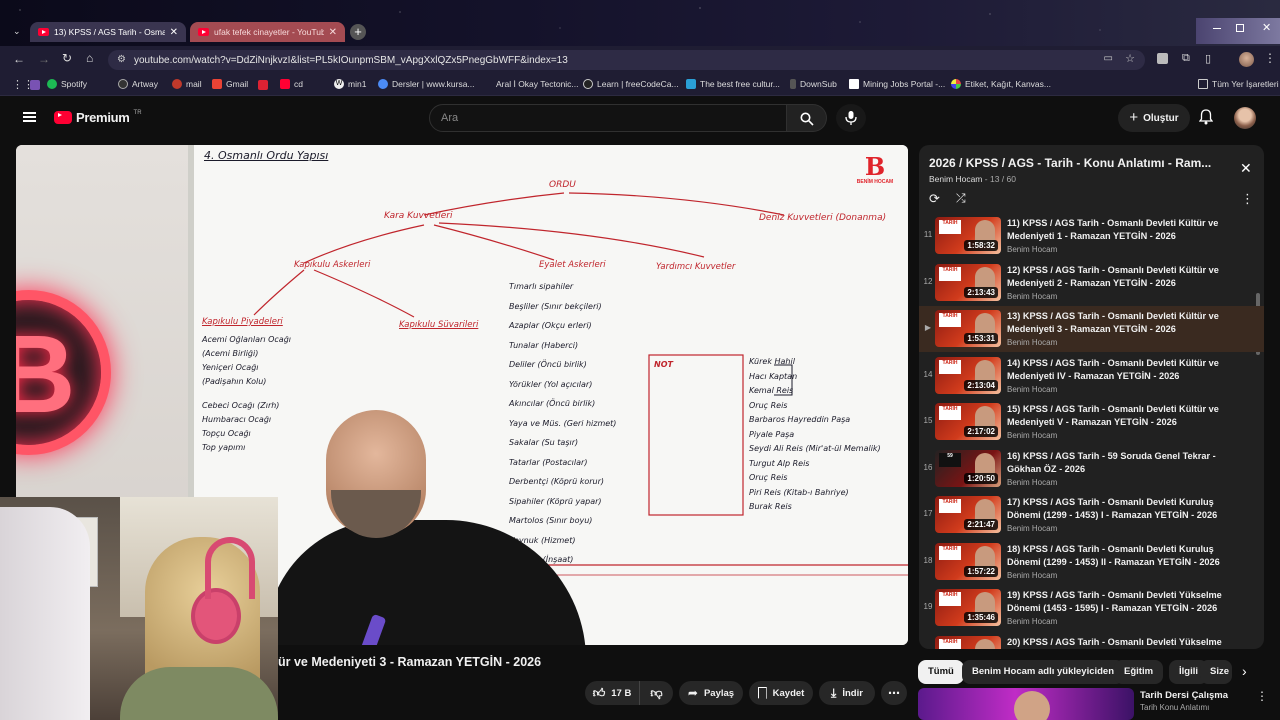 The image size is (1280, 720). What do you see at coordinates (1208, 58) in the screenshot?
I see `sidebar-icon: ▯` at bounding box center [1208, 58].